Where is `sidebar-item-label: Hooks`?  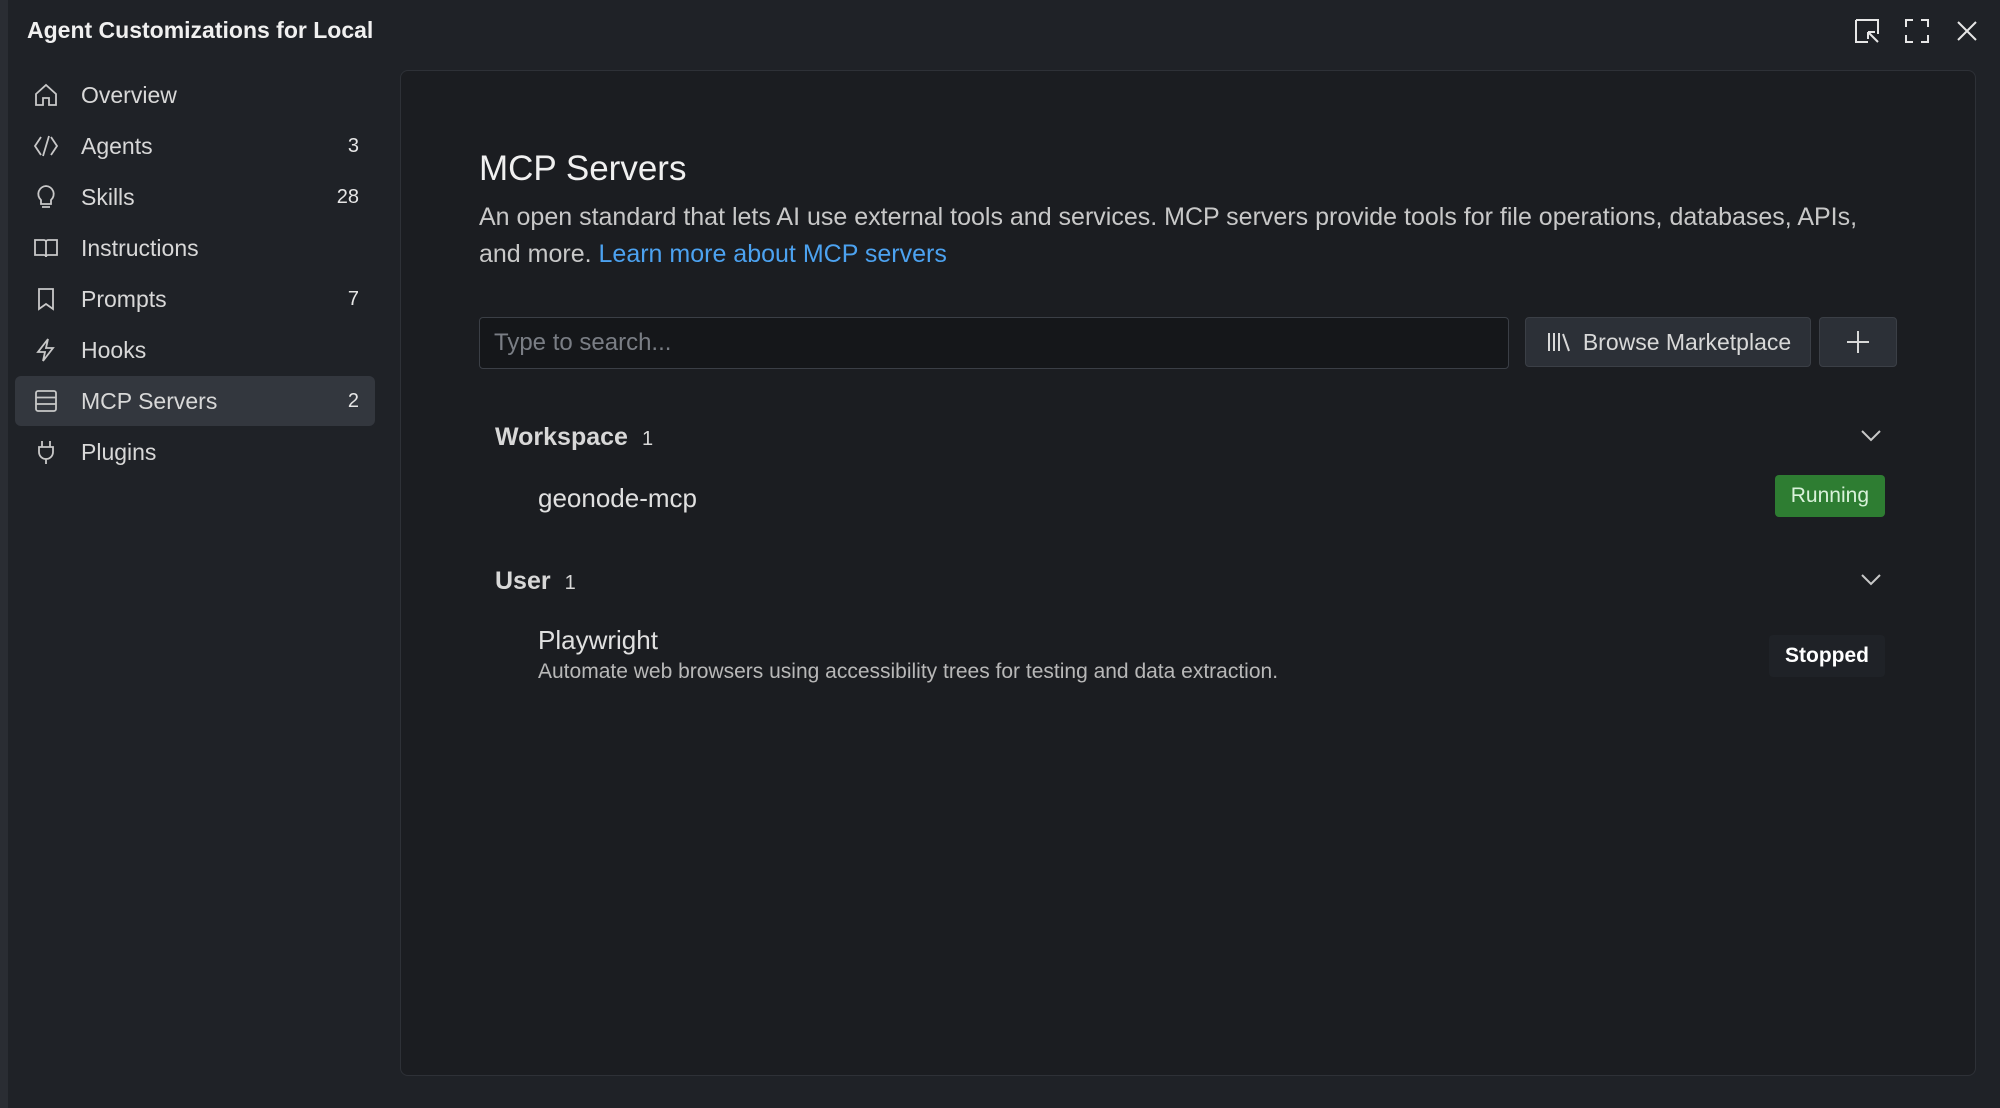 sidebar-item-label: Hooks is located at coordinates (114, 349).